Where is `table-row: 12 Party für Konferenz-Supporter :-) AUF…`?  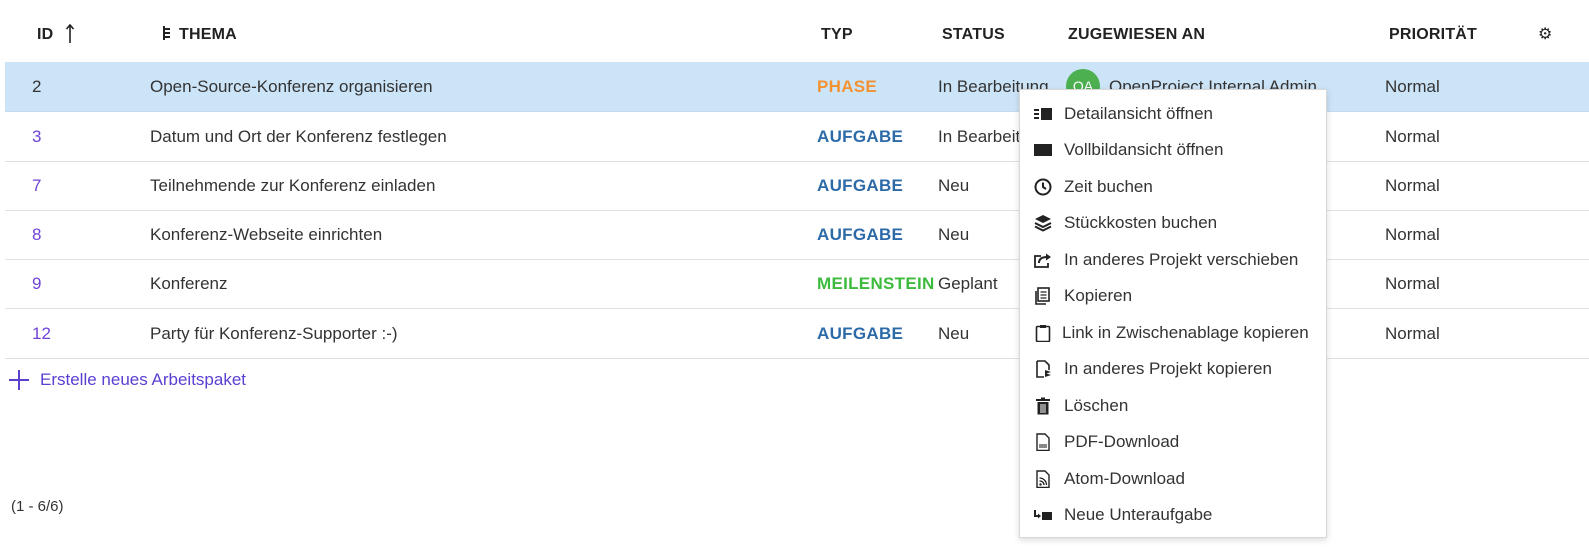
table-row: 12 Party für Konferenz-Supporter :-) AUF… is located at coordinates (797, 334).